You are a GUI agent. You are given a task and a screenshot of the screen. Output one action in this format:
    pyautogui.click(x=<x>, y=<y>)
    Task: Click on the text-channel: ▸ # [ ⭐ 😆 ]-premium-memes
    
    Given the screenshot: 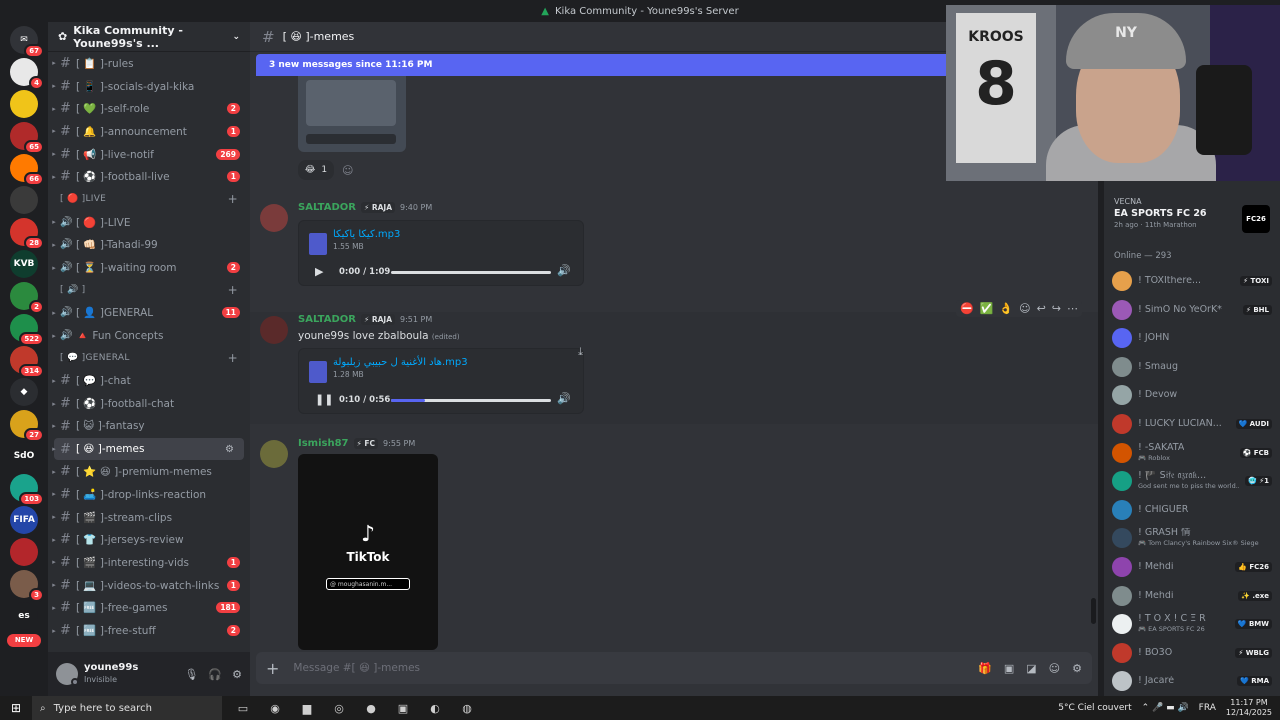 What is the action you would take?
    pyautogui.click(x=149, y=471)
    